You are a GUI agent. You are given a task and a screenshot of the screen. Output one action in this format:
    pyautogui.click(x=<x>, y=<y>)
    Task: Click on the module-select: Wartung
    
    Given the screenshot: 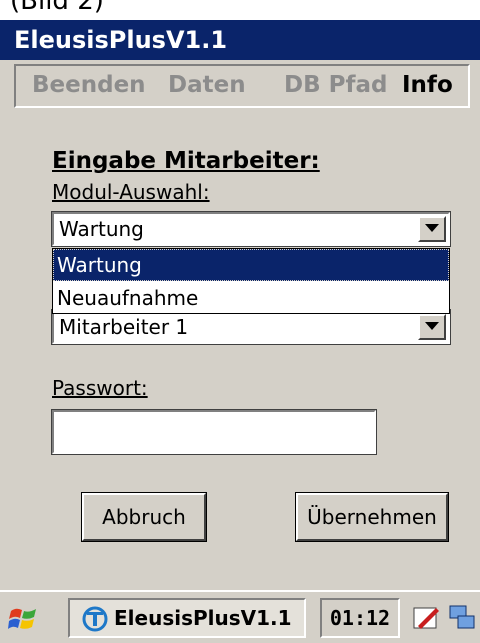 What is the action you would take?
    pyautogui.click(x=251, y=229)
    